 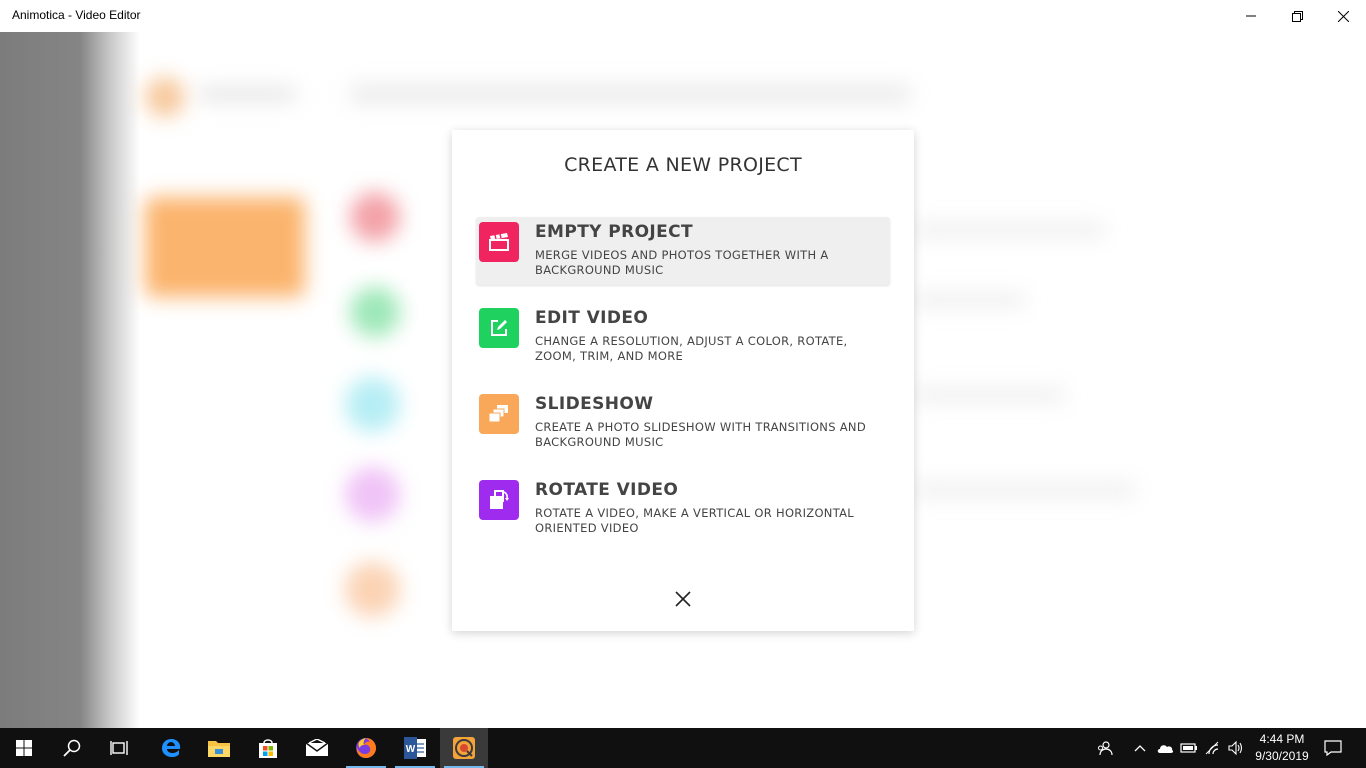 I want to click on clock-date: 9/30/2019, so click(x=1282, y=756).